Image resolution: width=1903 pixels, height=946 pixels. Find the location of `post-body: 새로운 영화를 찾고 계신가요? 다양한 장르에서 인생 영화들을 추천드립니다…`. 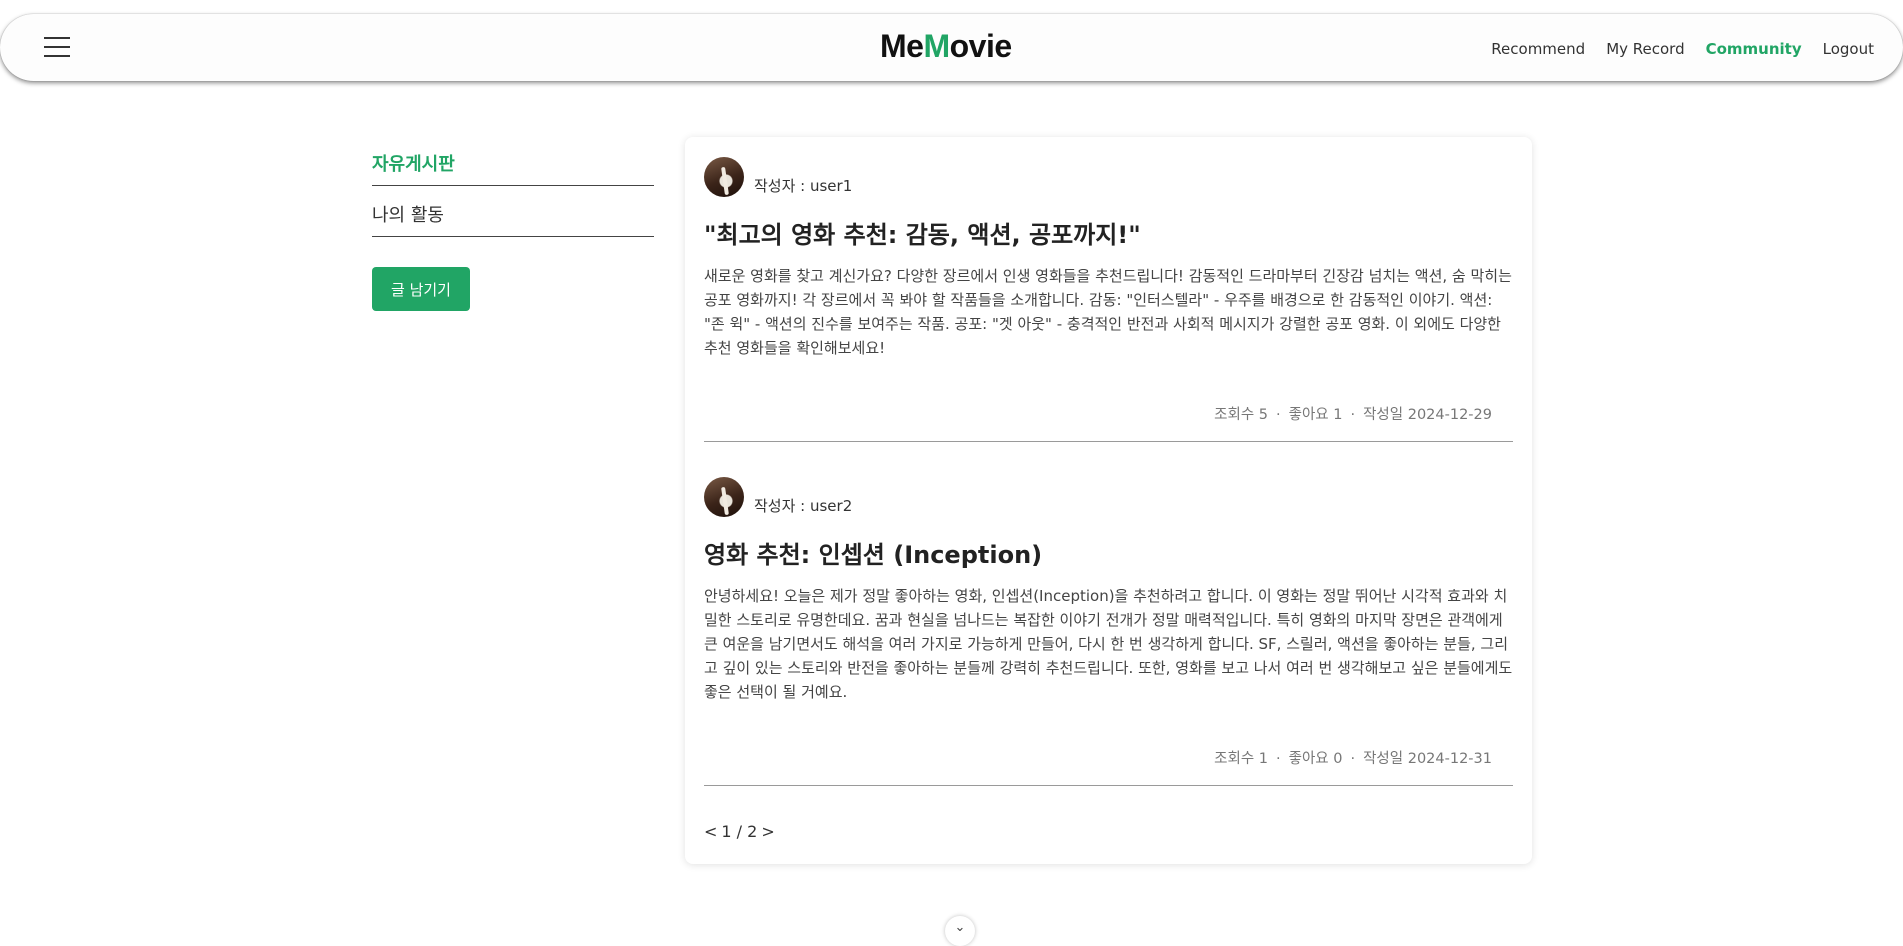

post-body: 새로운 영화를 찾고 계신가요? 다양한 장르에서 인생 영화들을 추천드립니다… is located at coordinates (1108, 312).